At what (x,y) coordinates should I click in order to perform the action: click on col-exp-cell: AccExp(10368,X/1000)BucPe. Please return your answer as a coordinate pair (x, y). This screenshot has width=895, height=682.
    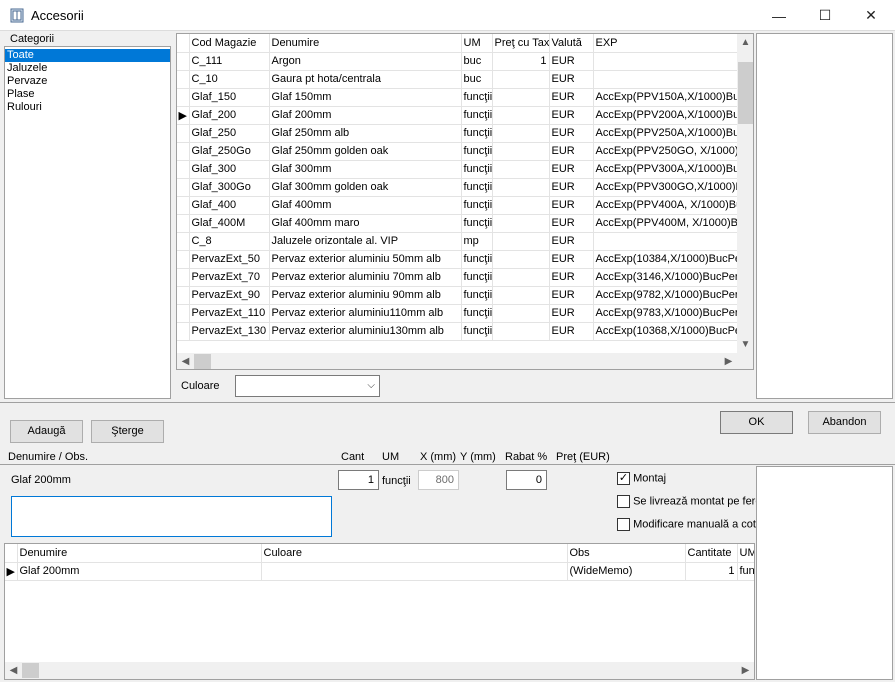
    Looking at the image, I should click on (666, 331).